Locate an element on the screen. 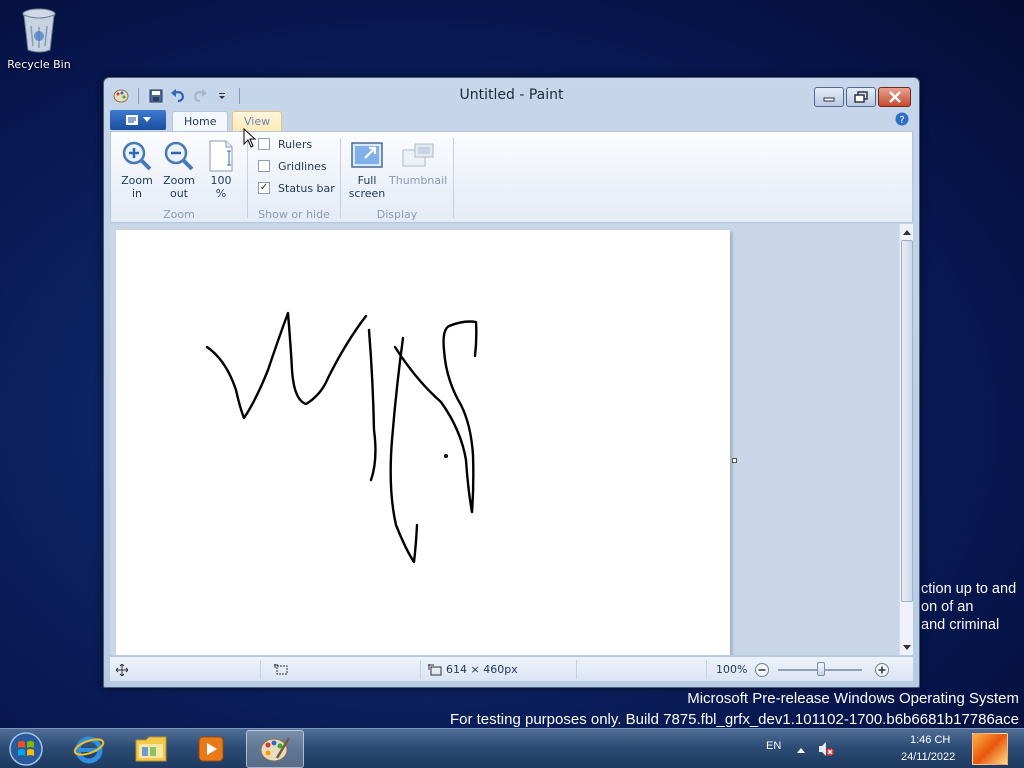  gridlines-checkbox is located at coordinates (264, 166).